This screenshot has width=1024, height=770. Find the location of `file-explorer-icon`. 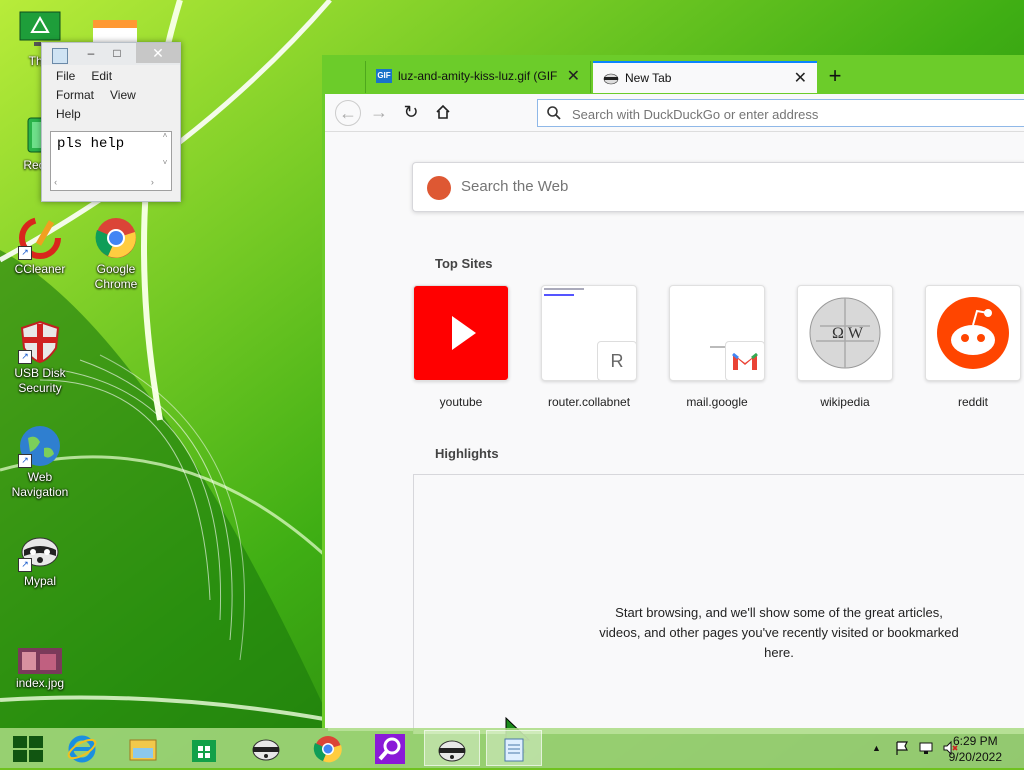

file-explorer-icon is located at coordinates (143, 750).